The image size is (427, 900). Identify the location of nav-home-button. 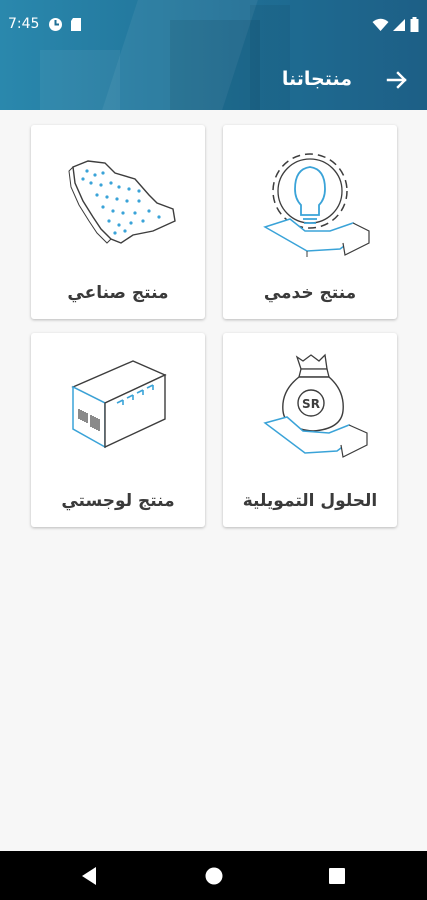
(214, 876).